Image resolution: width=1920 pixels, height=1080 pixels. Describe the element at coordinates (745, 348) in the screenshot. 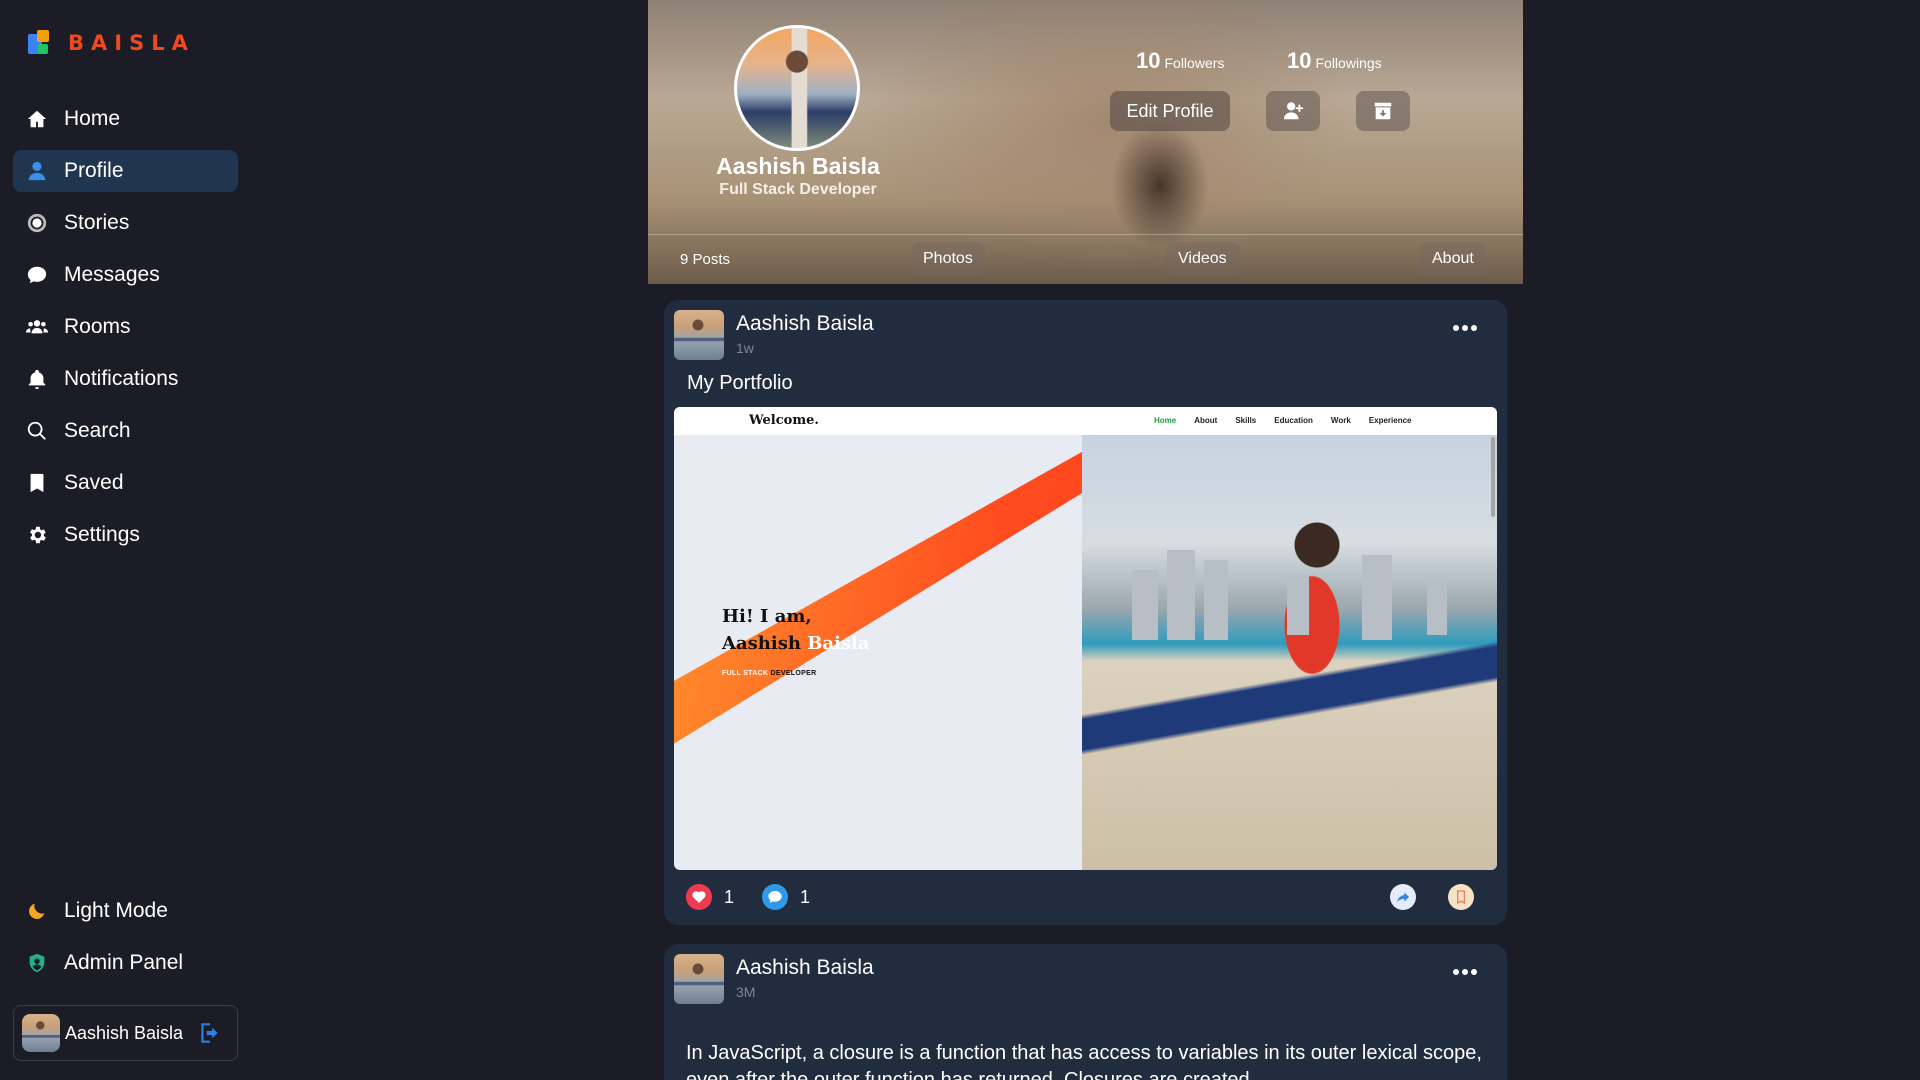

I see `post-time: 1w` at that location.